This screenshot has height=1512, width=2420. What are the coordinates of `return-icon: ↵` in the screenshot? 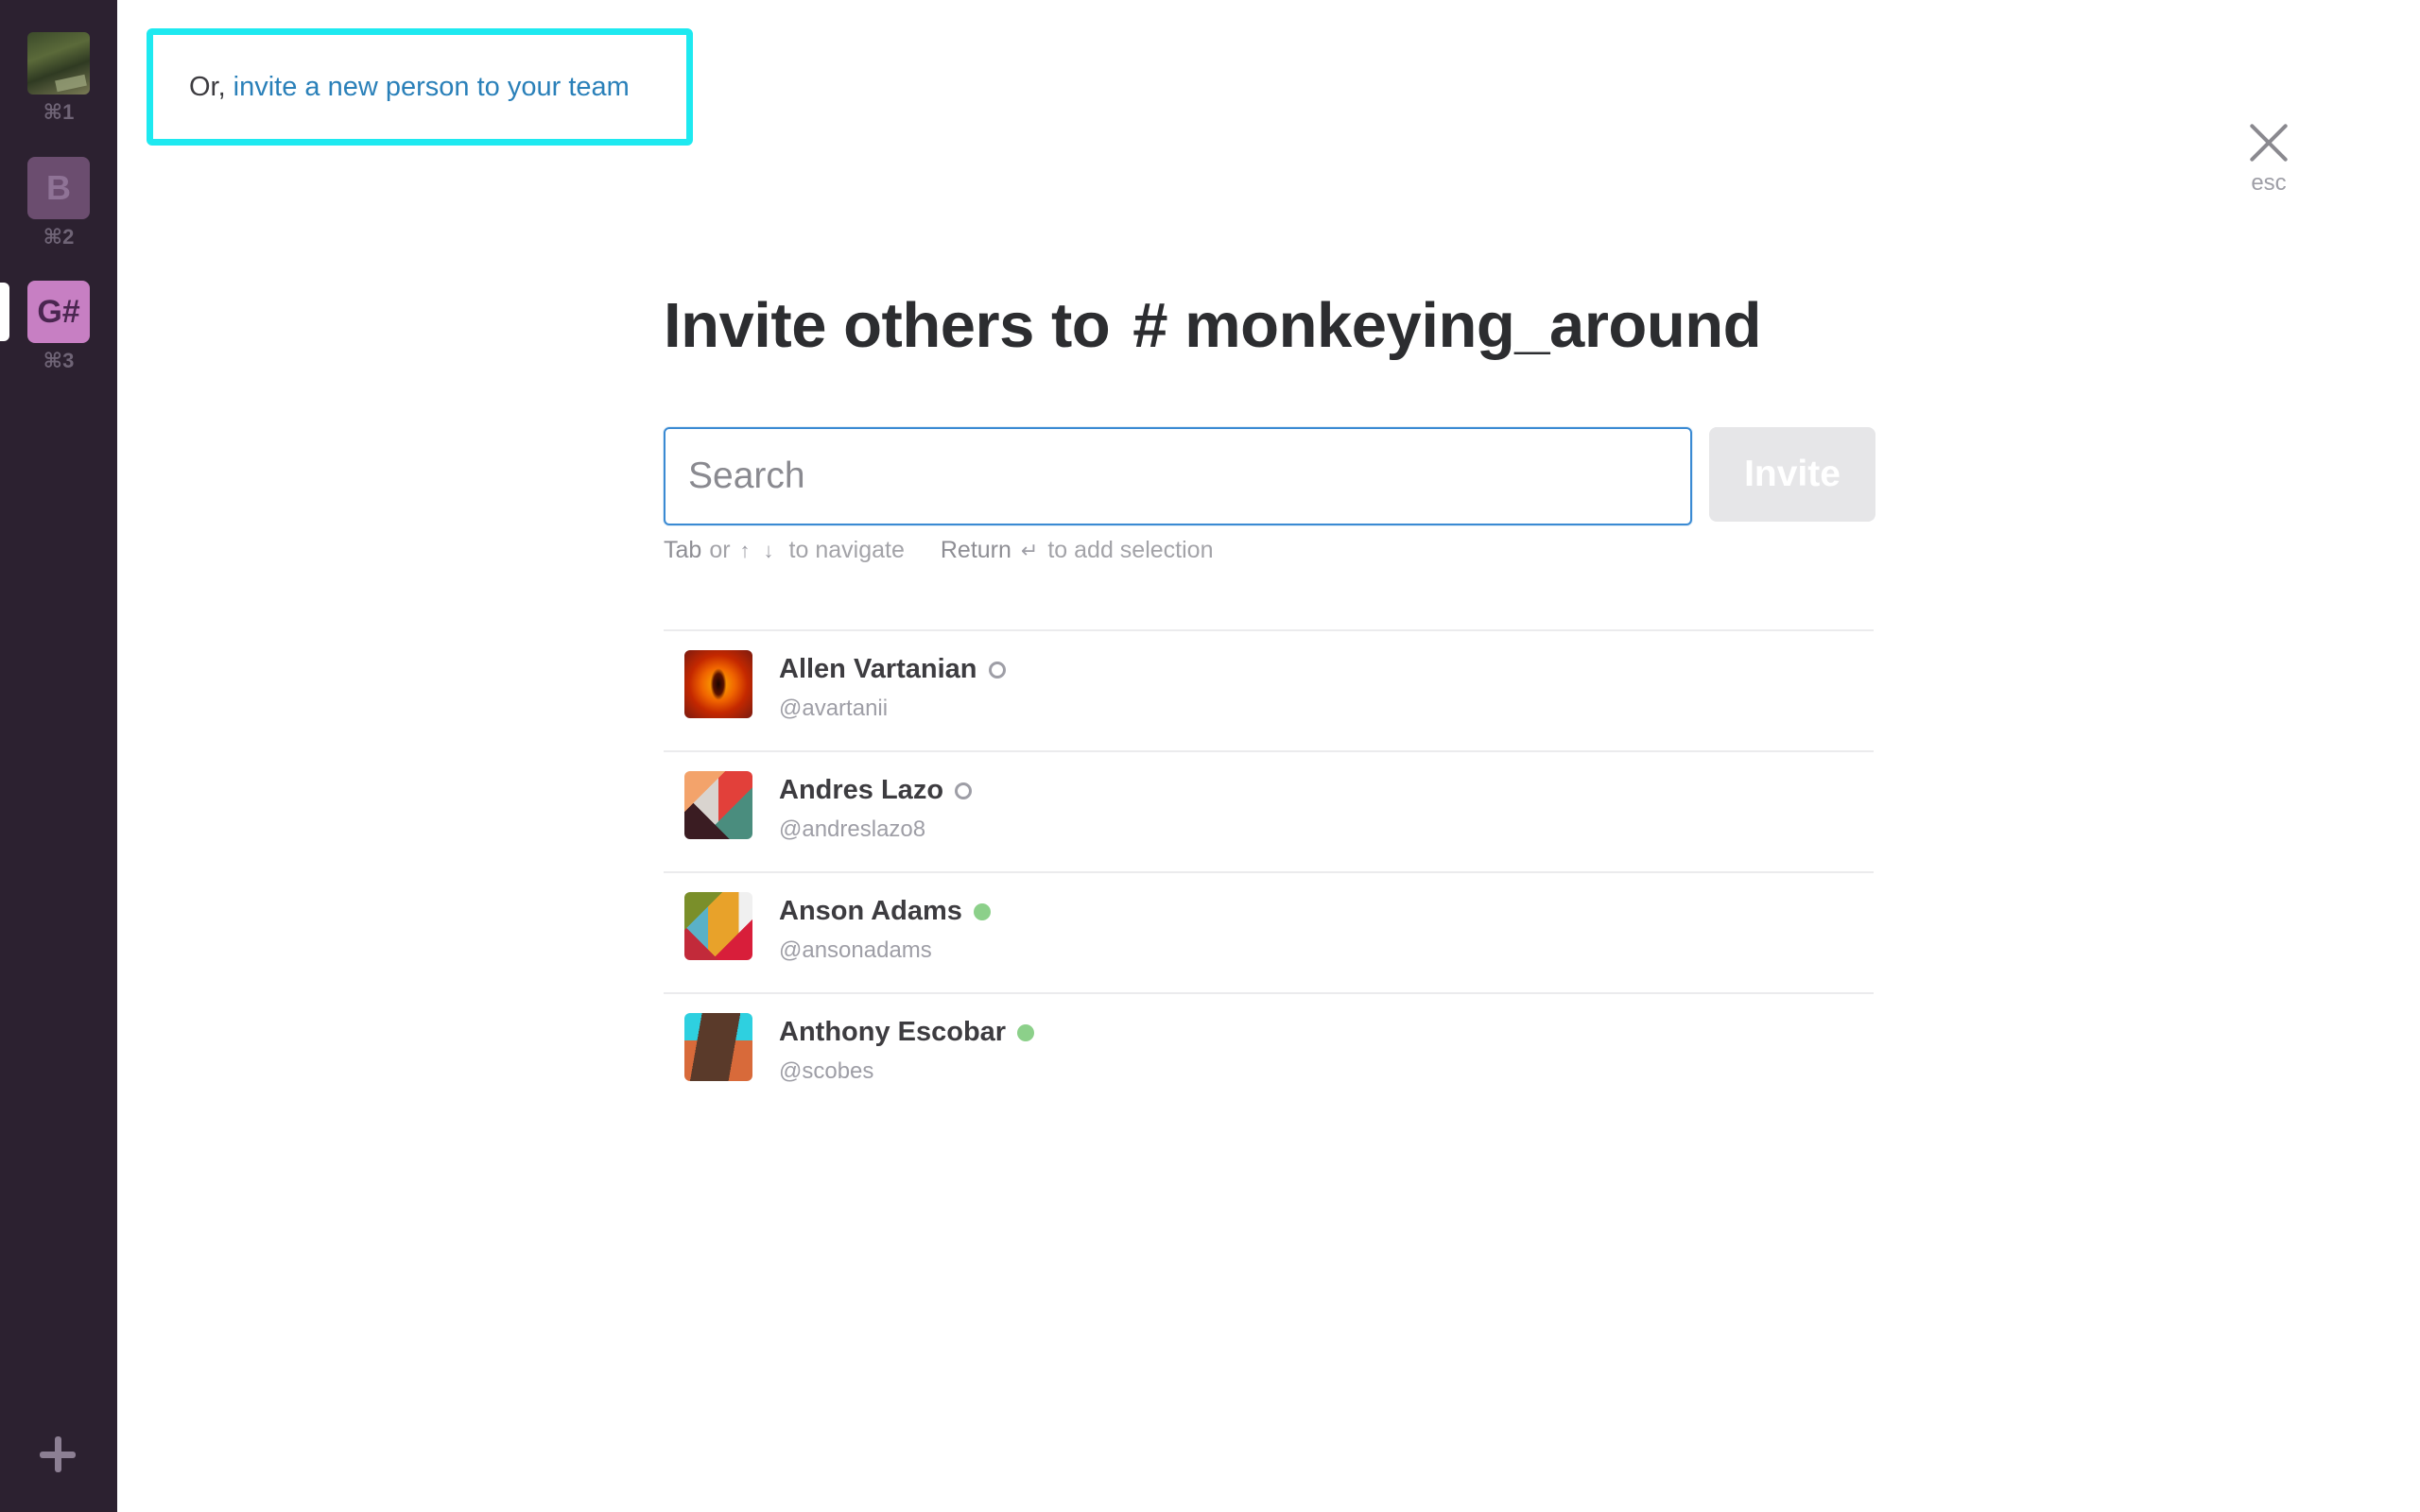 It's located at (1029, 550).